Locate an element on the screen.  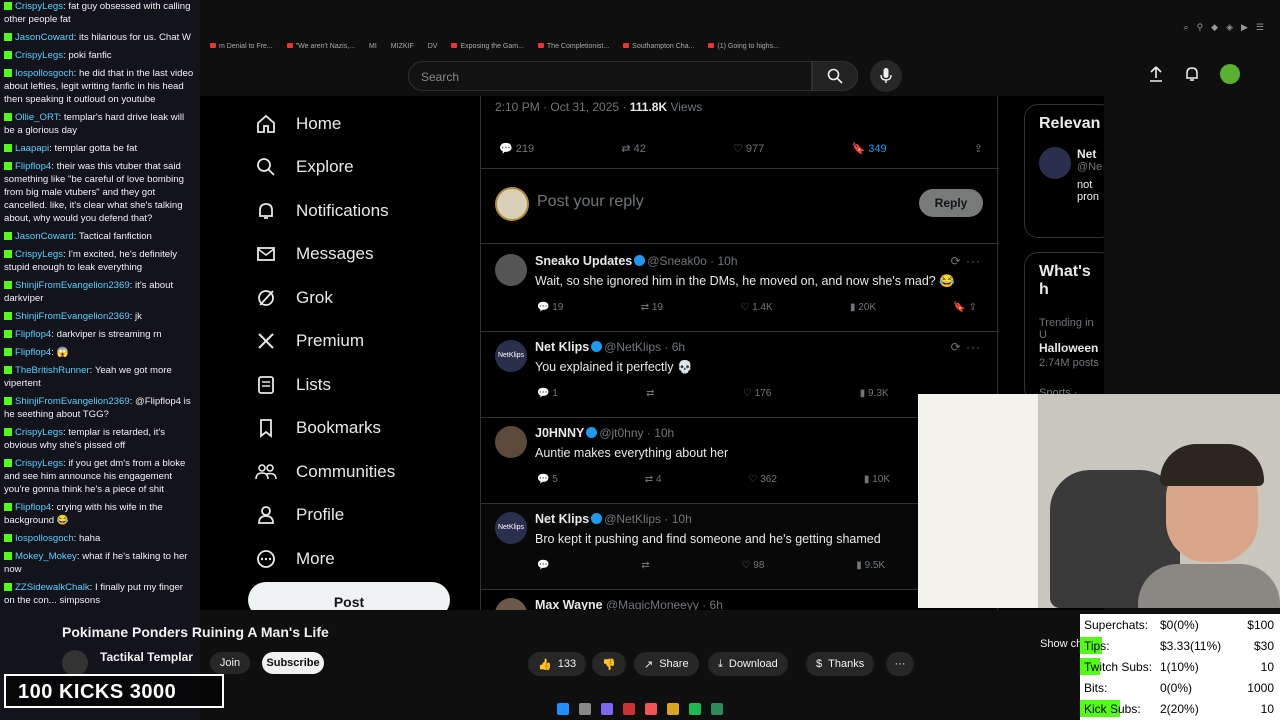
zoom-icon: ⌕ is located at coordinates (1186, 27).